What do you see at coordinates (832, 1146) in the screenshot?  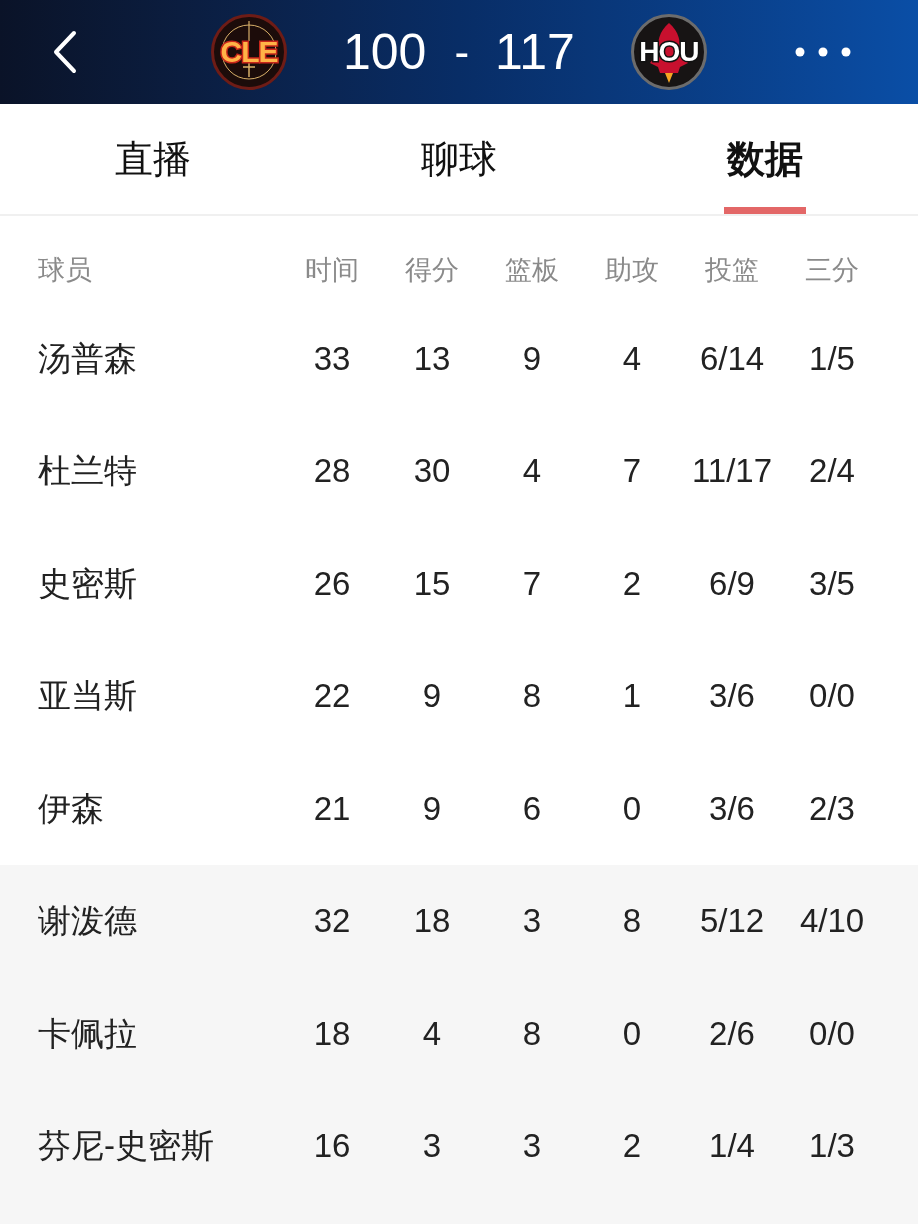 I see `stat-cell: 1/3` at bounding box center [832, 1146].